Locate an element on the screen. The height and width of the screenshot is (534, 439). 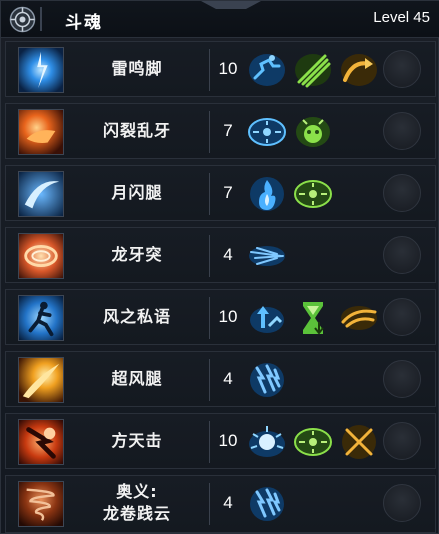
skill-name: 奥义: 龙卷践云 is located at coordinates (136, 502).